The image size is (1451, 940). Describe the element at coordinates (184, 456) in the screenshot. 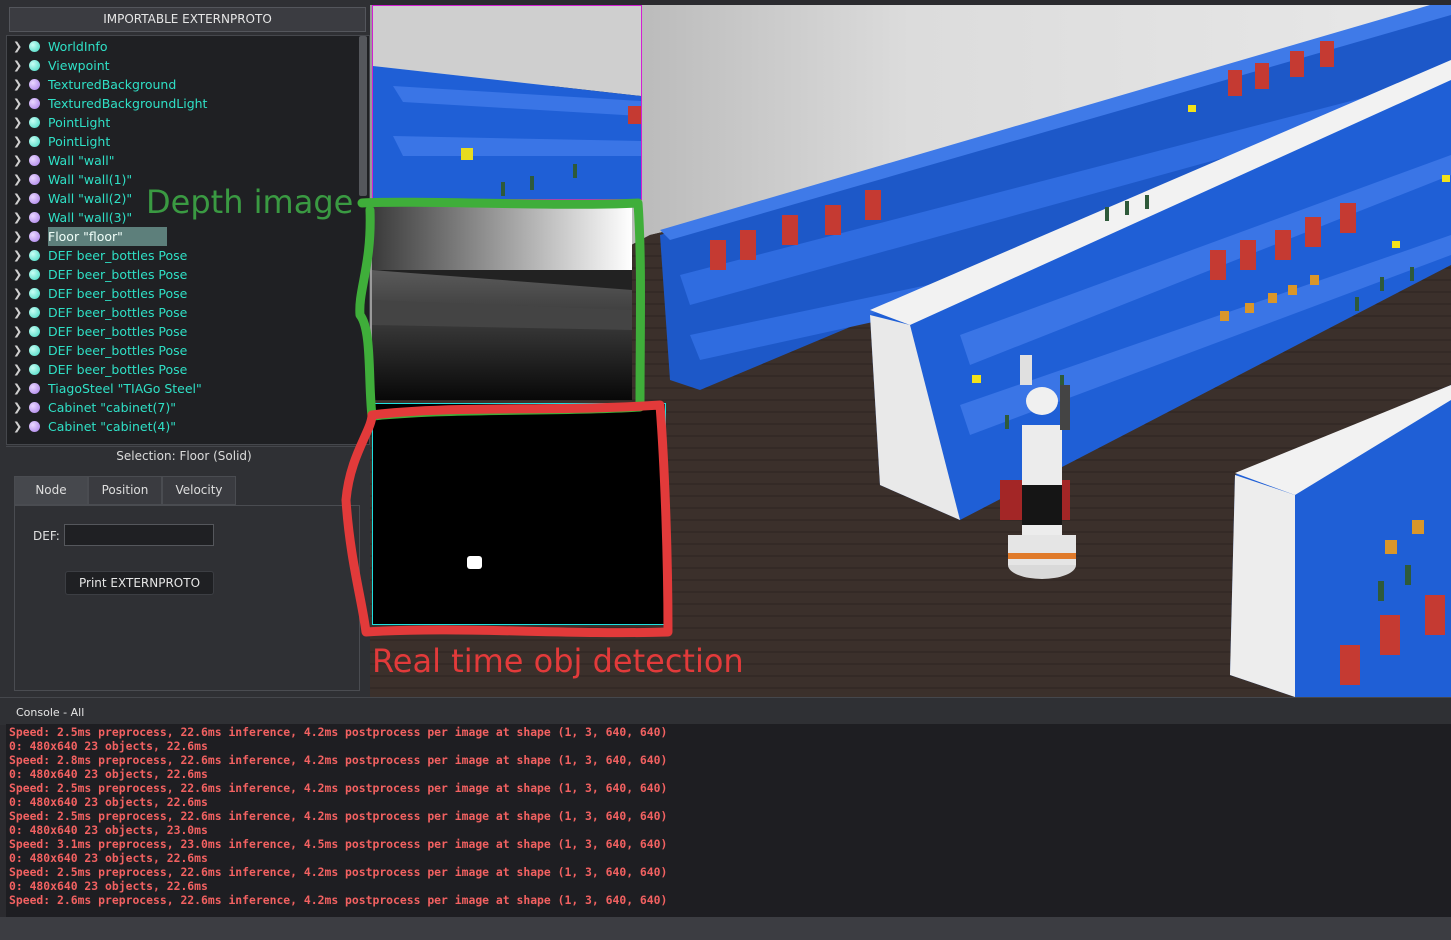

I see `selection-title: Selection: Floor (Solid)` at that location.